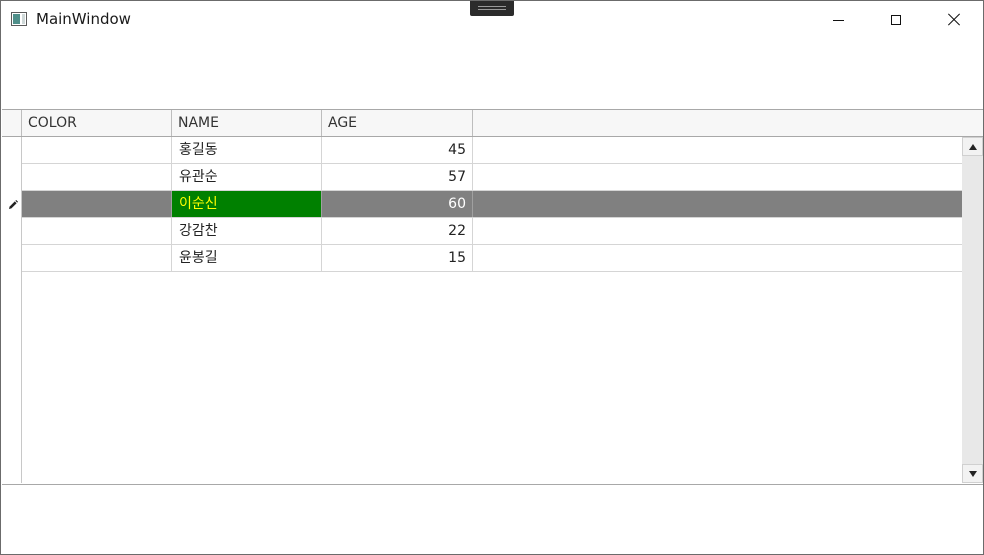 The image size is (984, 555). I want to click on table-row: 유관순 57, so click(492, 177).